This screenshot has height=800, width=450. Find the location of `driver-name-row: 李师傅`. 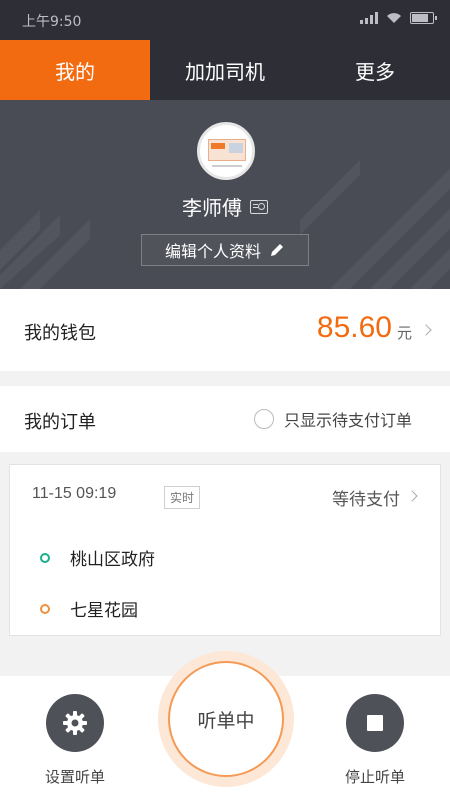

driver-name-row: 李师傅 is located at coordinates (225, 206).